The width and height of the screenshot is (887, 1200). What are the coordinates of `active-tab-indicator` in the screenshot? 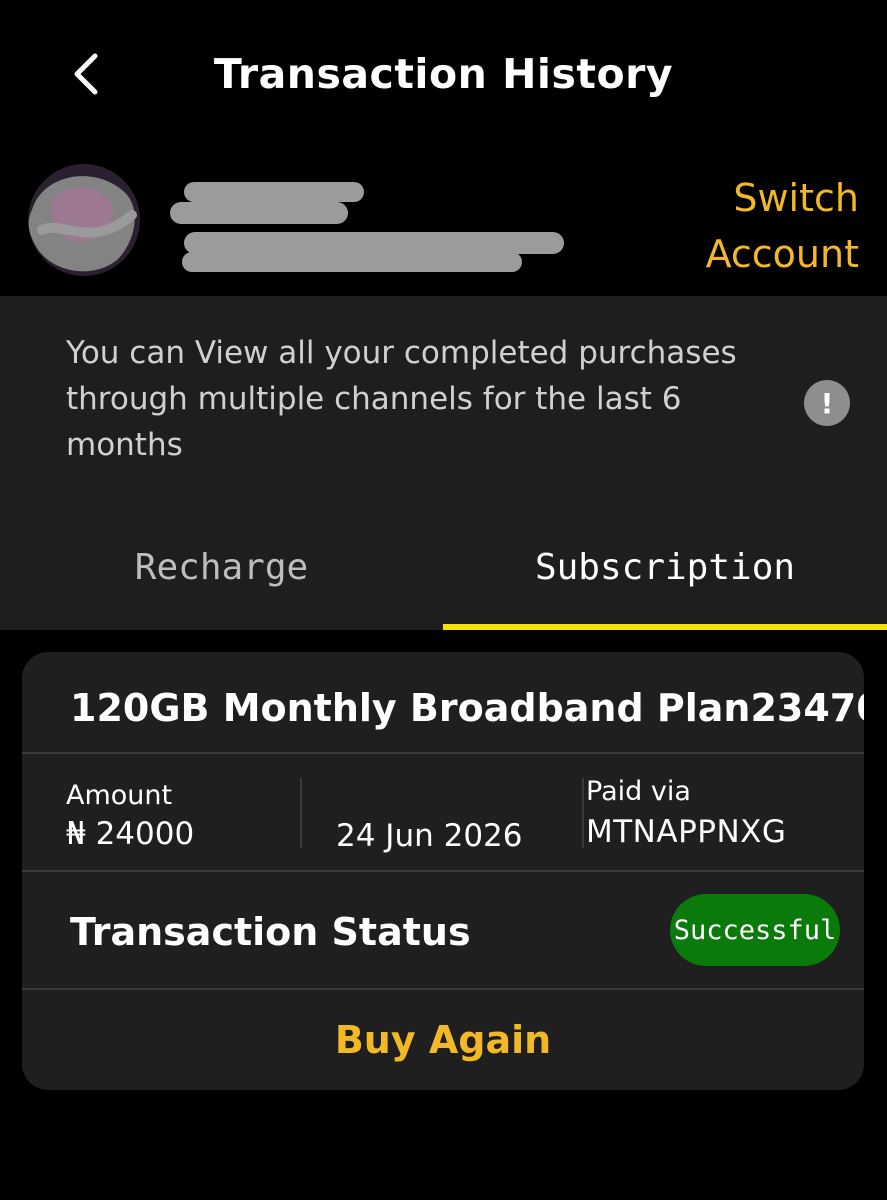 It's located at (665, 627).